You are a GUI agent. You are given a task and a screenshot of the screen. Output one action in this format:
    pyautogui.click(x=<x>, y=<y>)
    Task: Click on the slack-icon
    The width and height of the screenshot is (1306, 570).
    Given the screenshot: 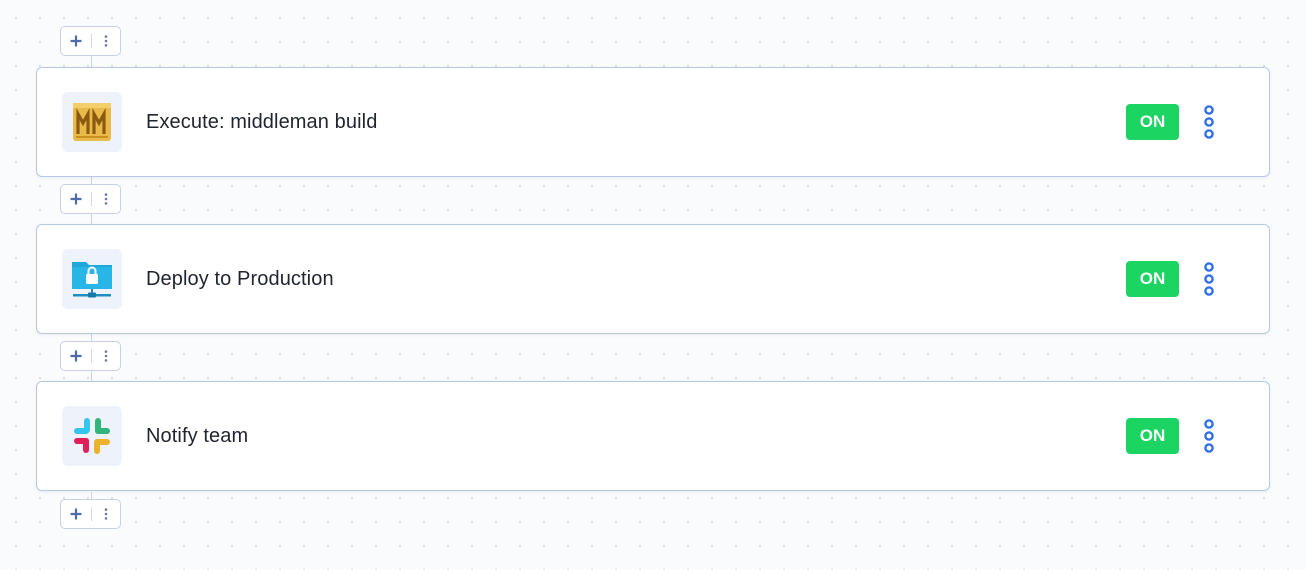 What is the action you would take?
    pyautogui.click(x=92, y=436)
    